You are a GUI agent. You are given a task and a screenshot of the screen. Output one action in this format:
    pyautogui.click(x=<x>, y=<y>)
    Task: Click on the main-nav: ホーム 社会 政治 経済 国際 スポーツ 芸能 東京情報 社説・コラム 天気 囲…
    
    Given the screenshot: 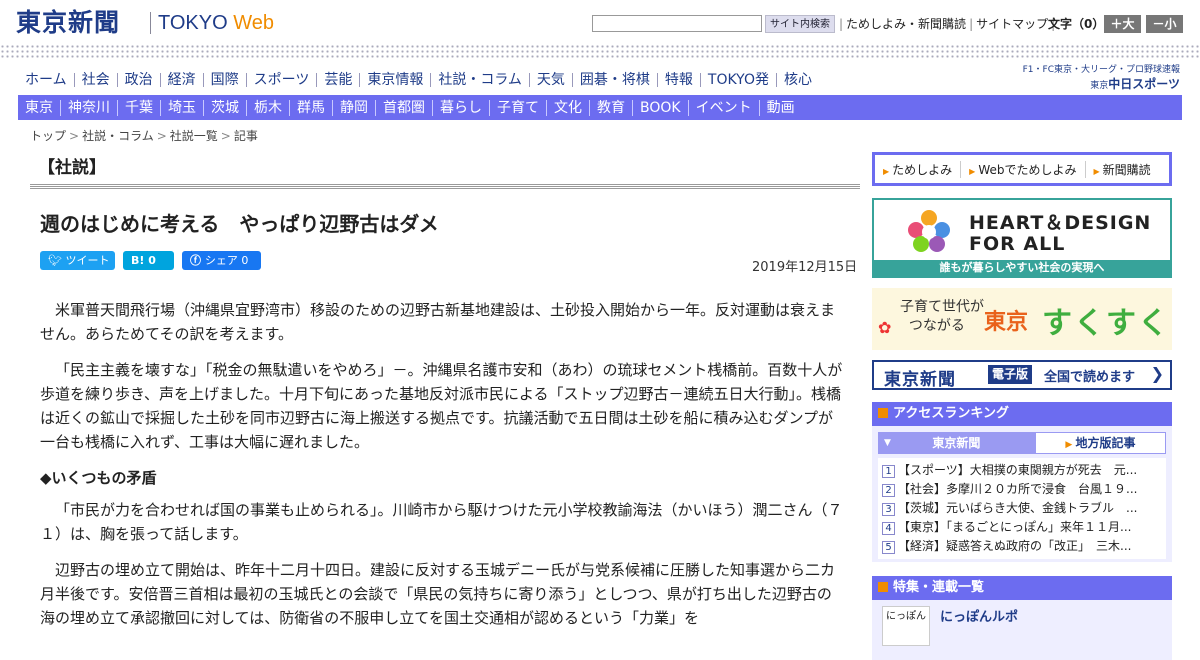 What is the action you would take?
    pyautogui.click(x=418, y=80)
    